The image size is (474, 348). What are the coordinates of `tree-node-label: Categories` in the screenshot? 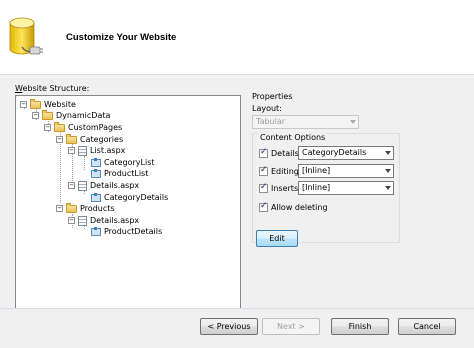 It's located at (102, 139).